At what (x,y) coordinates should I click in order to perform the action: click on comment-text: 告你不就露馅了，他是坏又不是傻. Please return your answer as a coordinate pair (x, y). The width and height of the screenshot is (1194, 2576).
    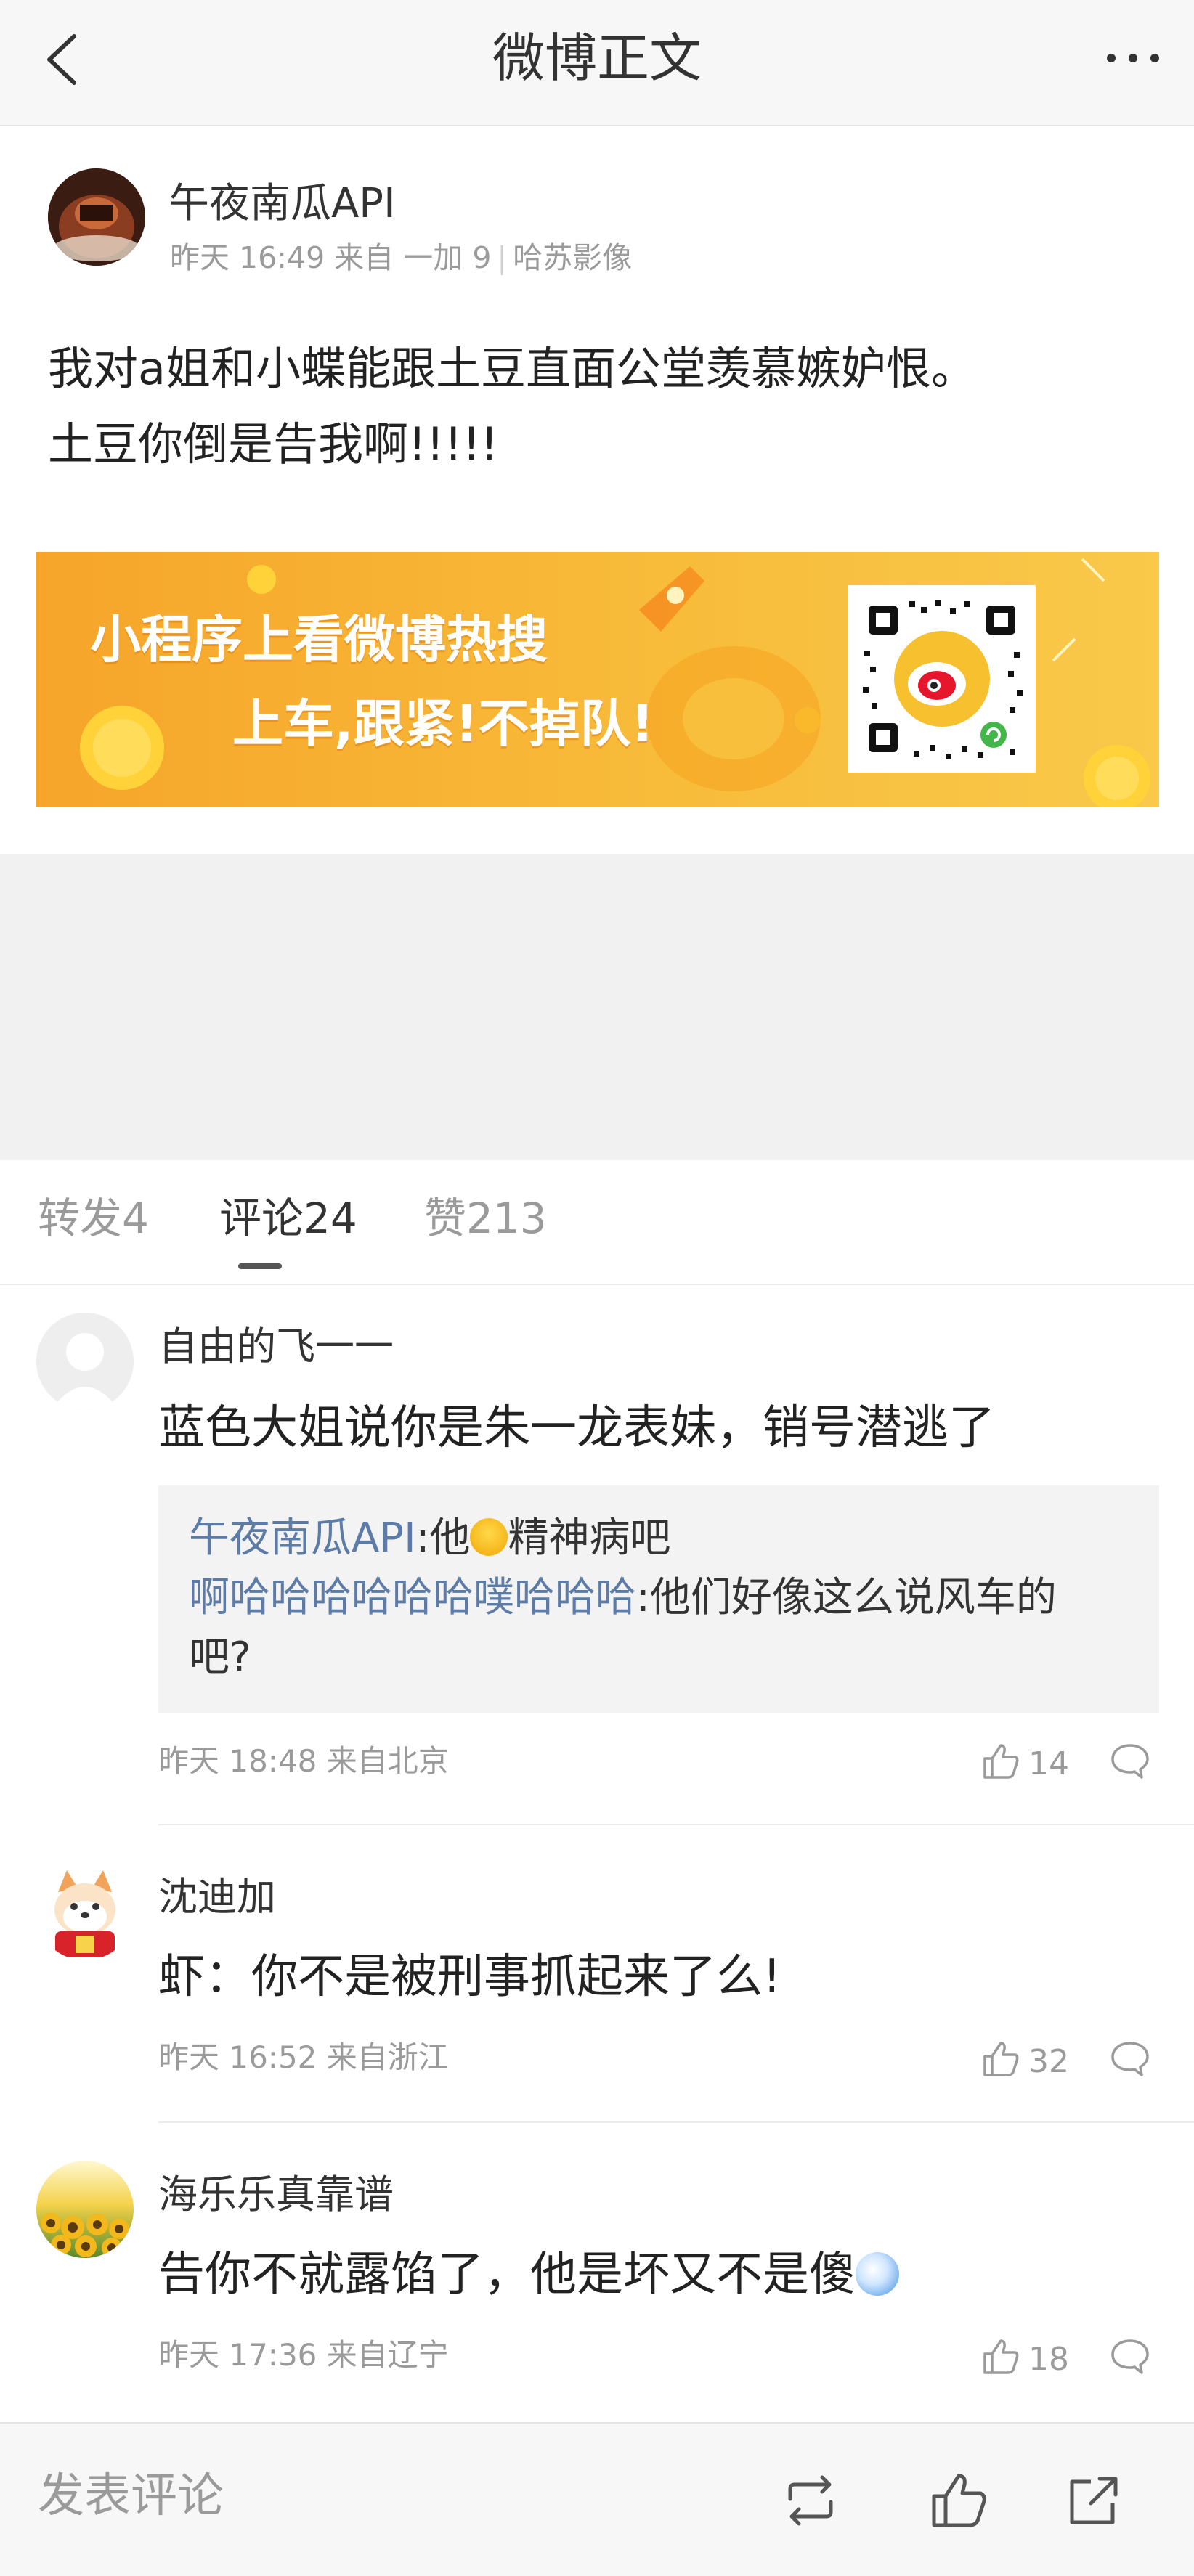
    Looking at the image, I should click on (528, 2274).